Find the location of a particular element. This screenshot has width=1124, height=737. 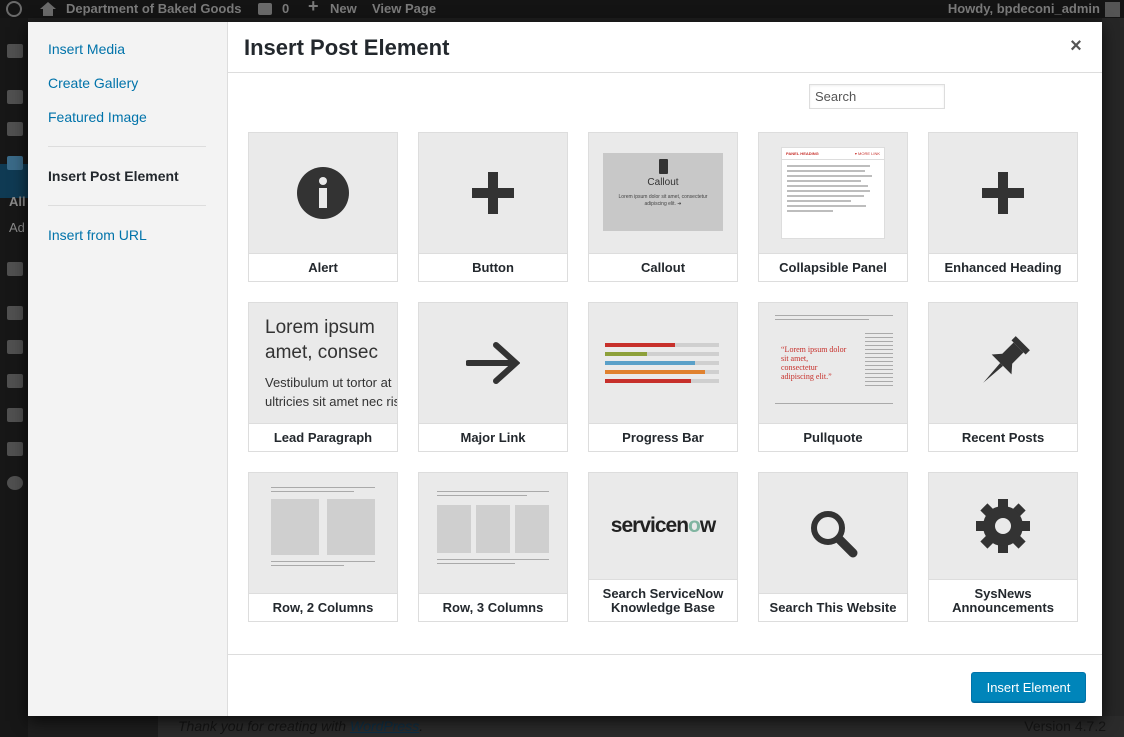

menu-item-insert-media: Insert Media is located at coordinates (86, 49).